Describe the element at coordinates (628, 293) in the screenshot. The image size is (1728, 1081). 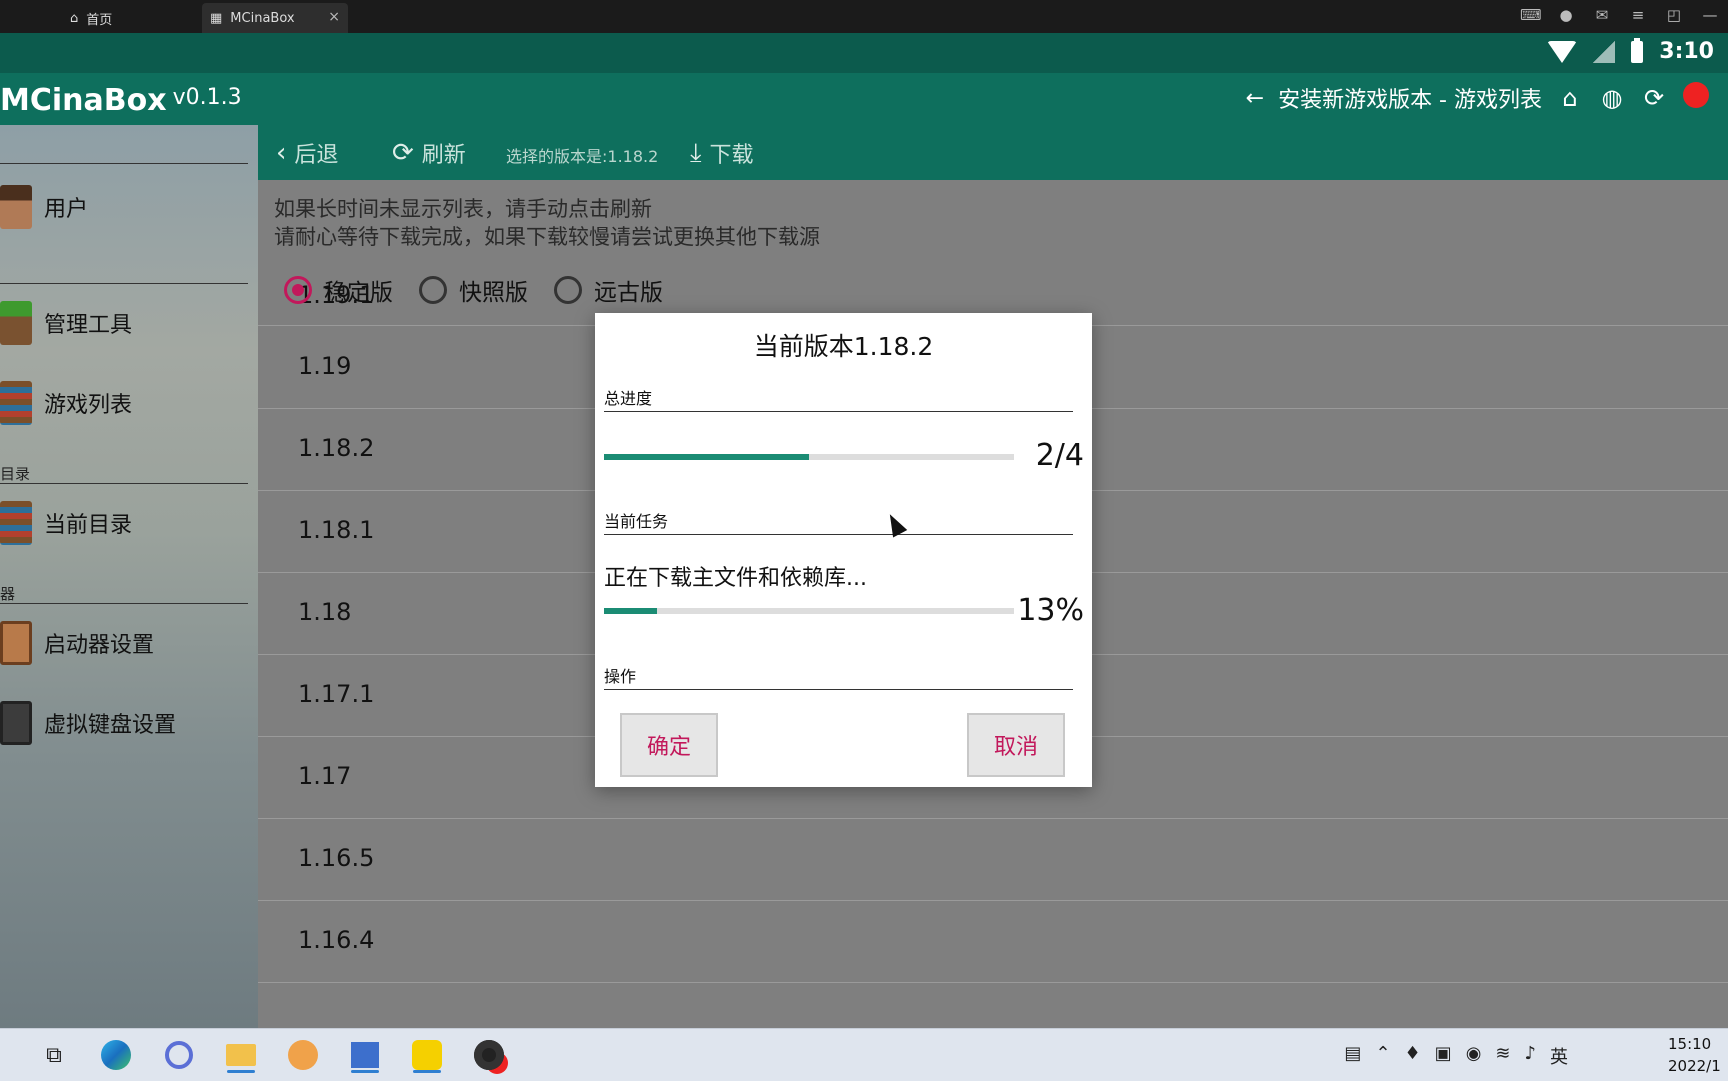
I see `radio-label: 远古版` at that location.